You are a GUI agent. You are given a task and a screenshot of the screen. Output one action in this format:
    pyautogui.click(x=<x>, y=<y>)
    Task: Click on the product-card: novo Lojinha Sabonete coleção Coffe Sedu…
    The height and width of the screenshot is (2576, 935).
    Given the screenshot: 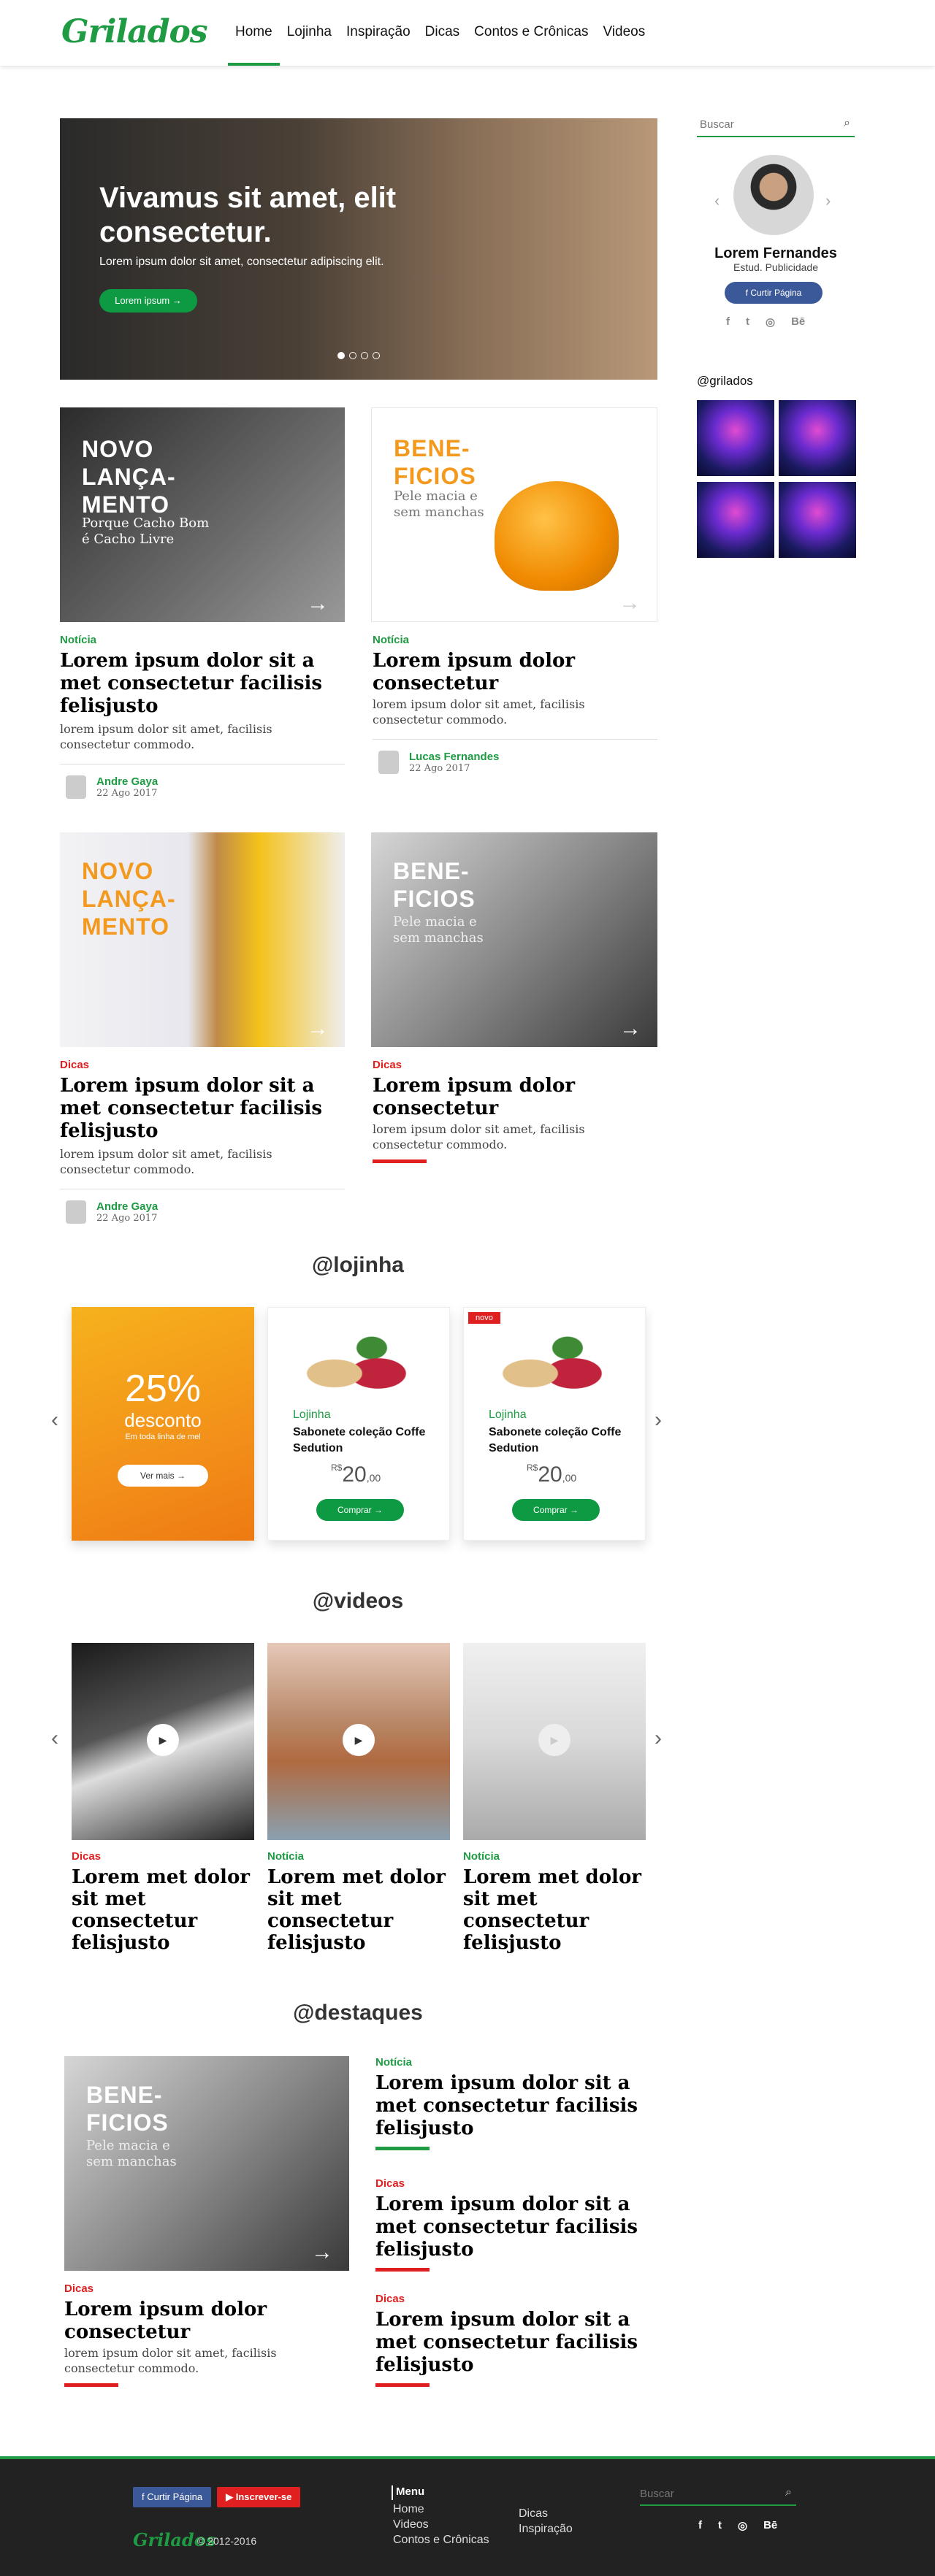 What is the action you would take?
    pyautogui.click(x=554, y=1424)
    